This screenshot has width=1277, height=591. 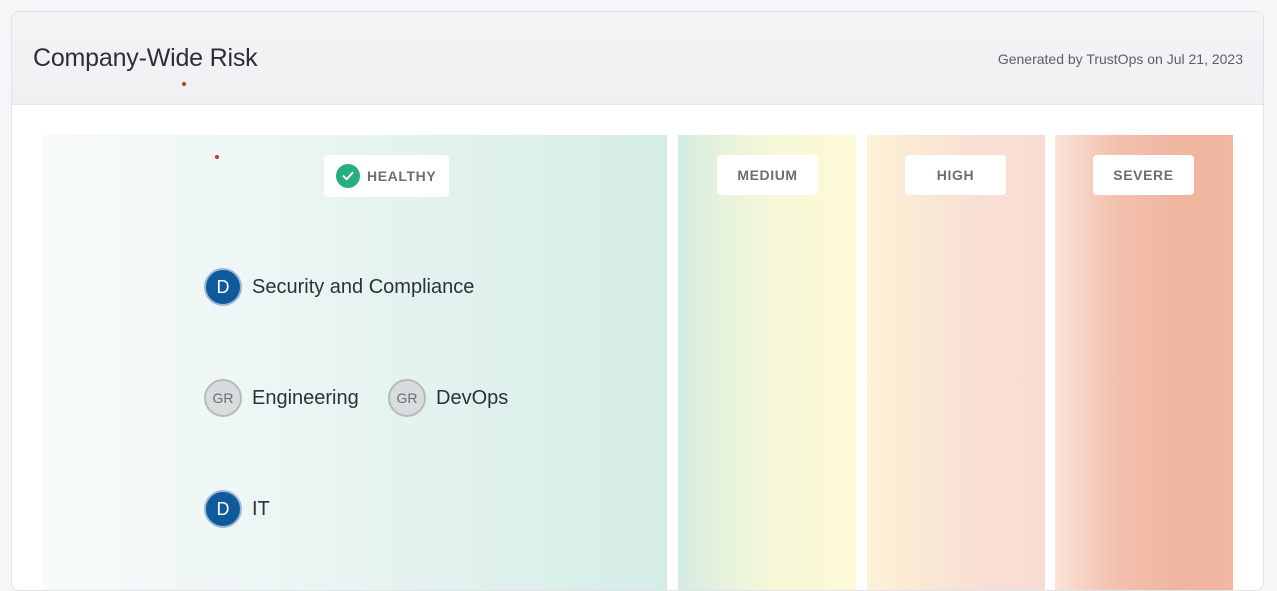 What do you see at coordinates (955, 175) in the screenshot?
I see `high-badge: HIGH` at bounding box center [955, 175].